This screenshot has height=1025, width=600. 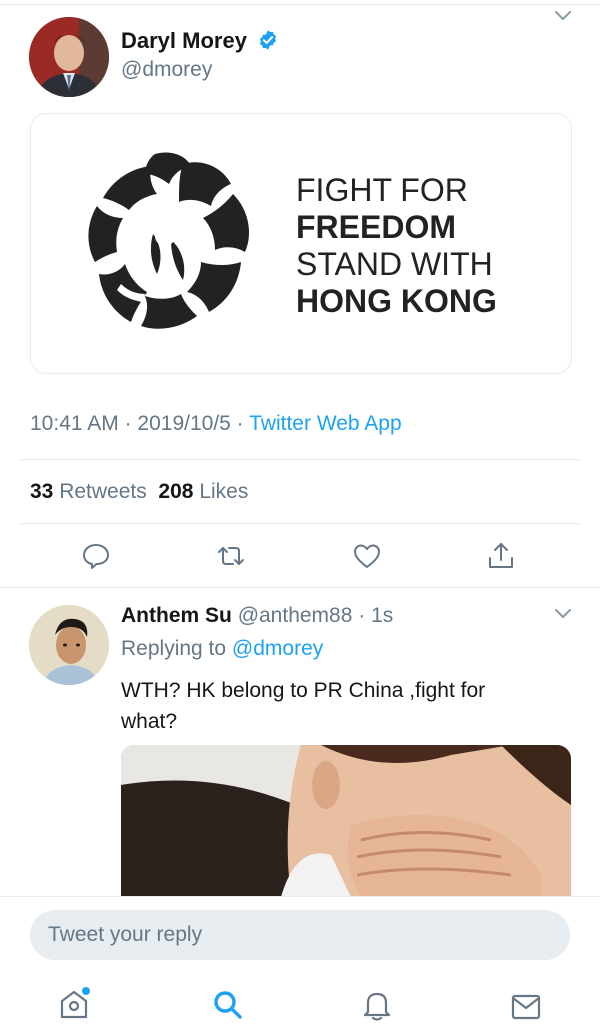 I want to click on search-icon, so click(x=228, y=1005).